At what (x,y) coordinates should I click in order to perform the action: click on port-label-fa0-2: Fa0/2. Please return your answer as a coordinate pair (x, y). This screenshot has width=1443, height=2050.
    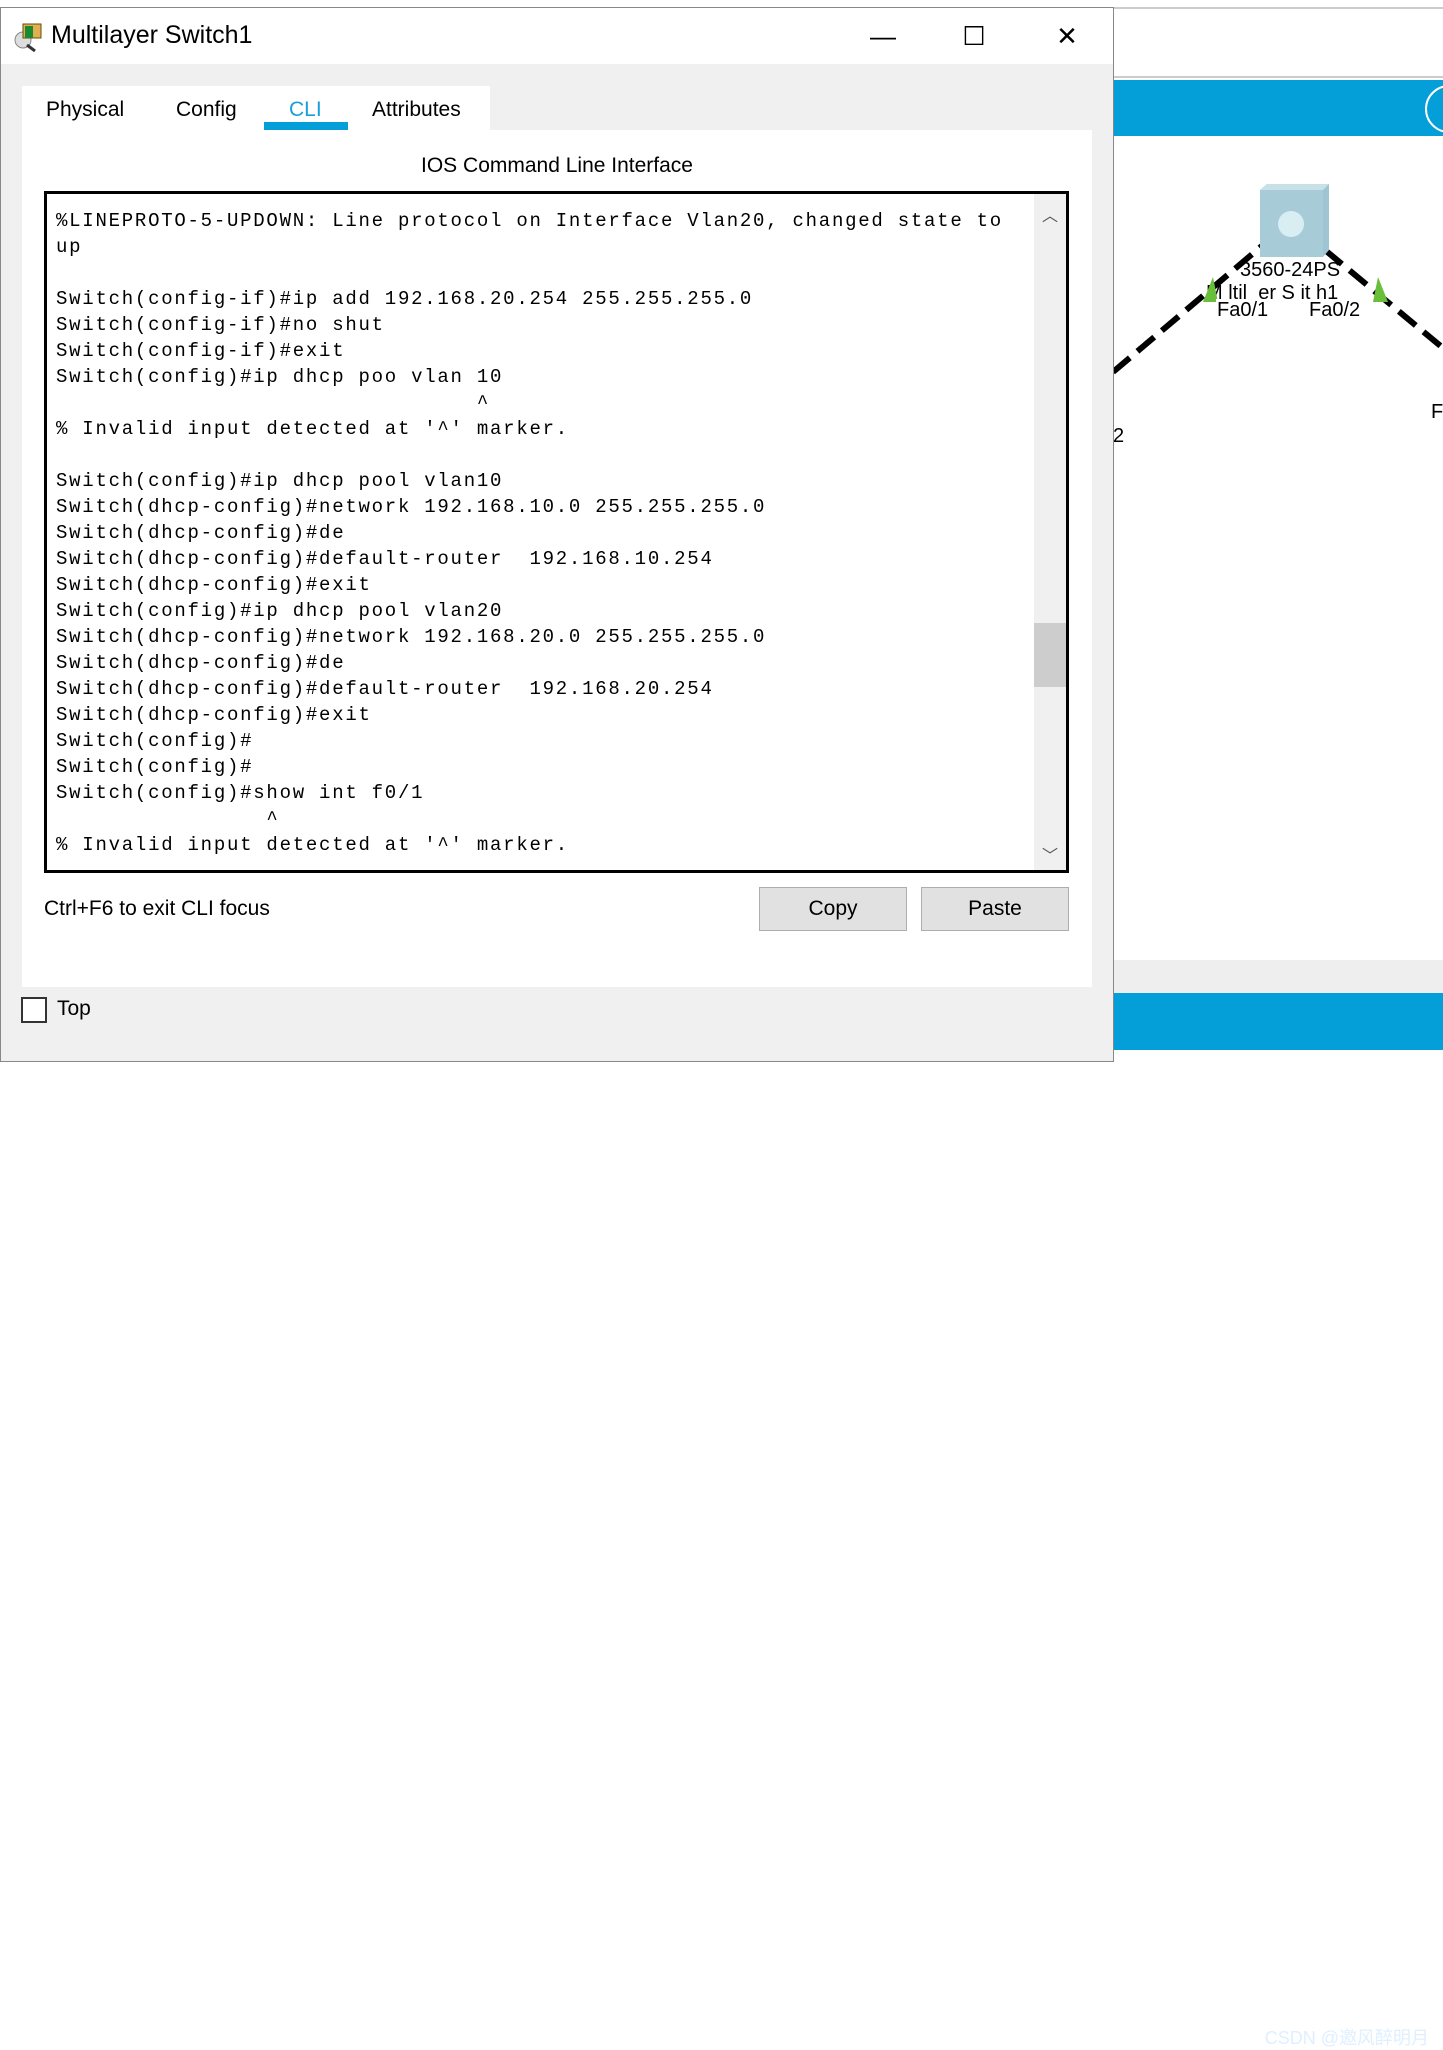
    Looking at the image, I should click on (1335, 310).